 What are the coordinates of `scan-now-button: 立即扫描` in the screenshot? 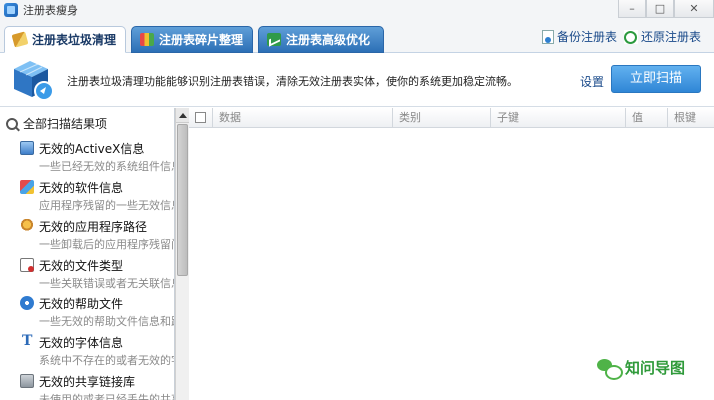 It's located at (656, 79).